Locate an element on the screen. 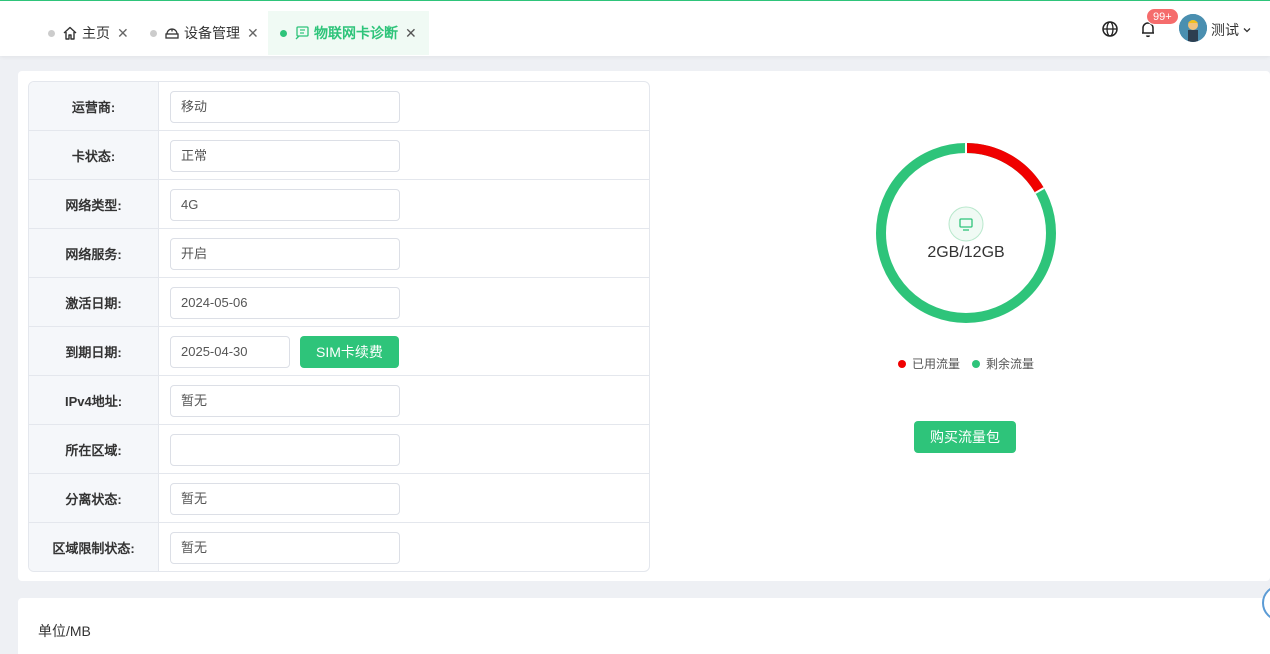 The height and width of the screenshot is (654, 1270). legend-label: 剩余流量 is located at coordinates (1010, 364).